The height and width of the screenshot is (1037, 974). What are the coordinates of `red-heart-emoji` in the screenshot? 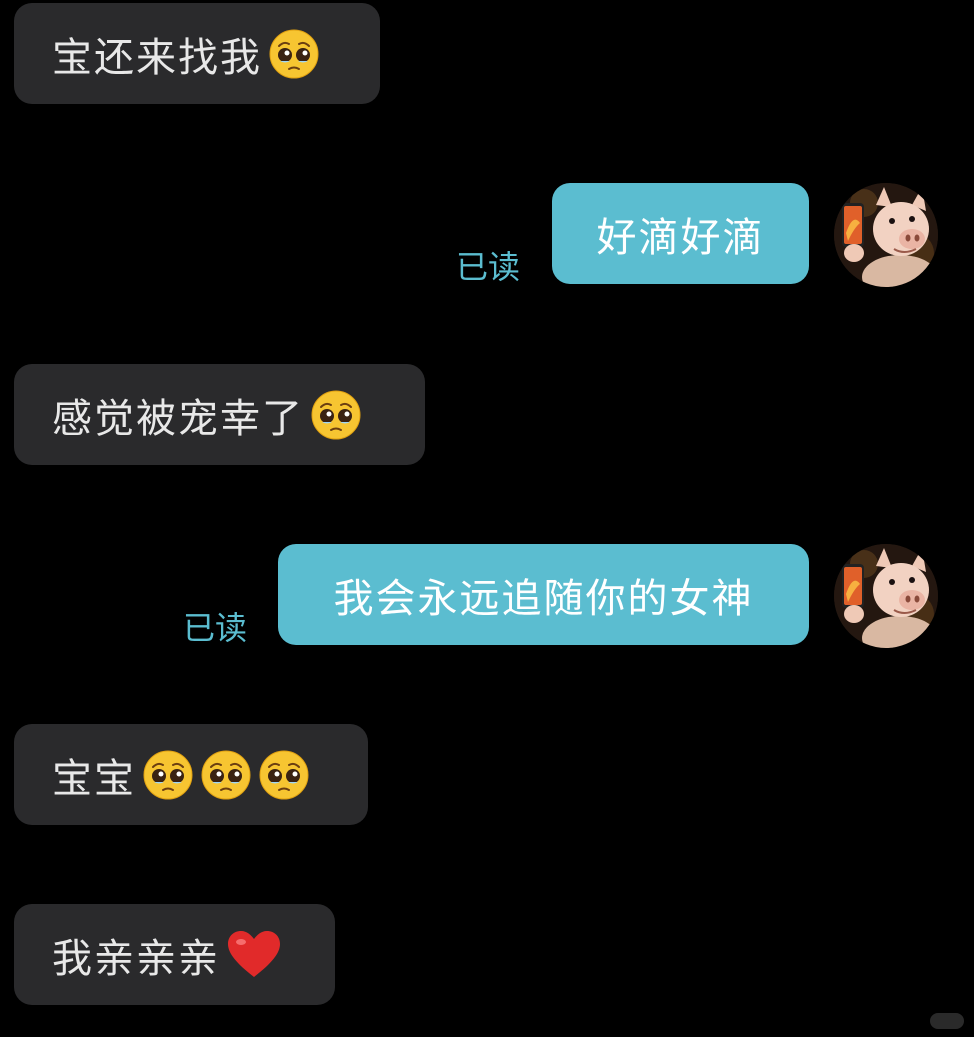 It's located at (254, 953).